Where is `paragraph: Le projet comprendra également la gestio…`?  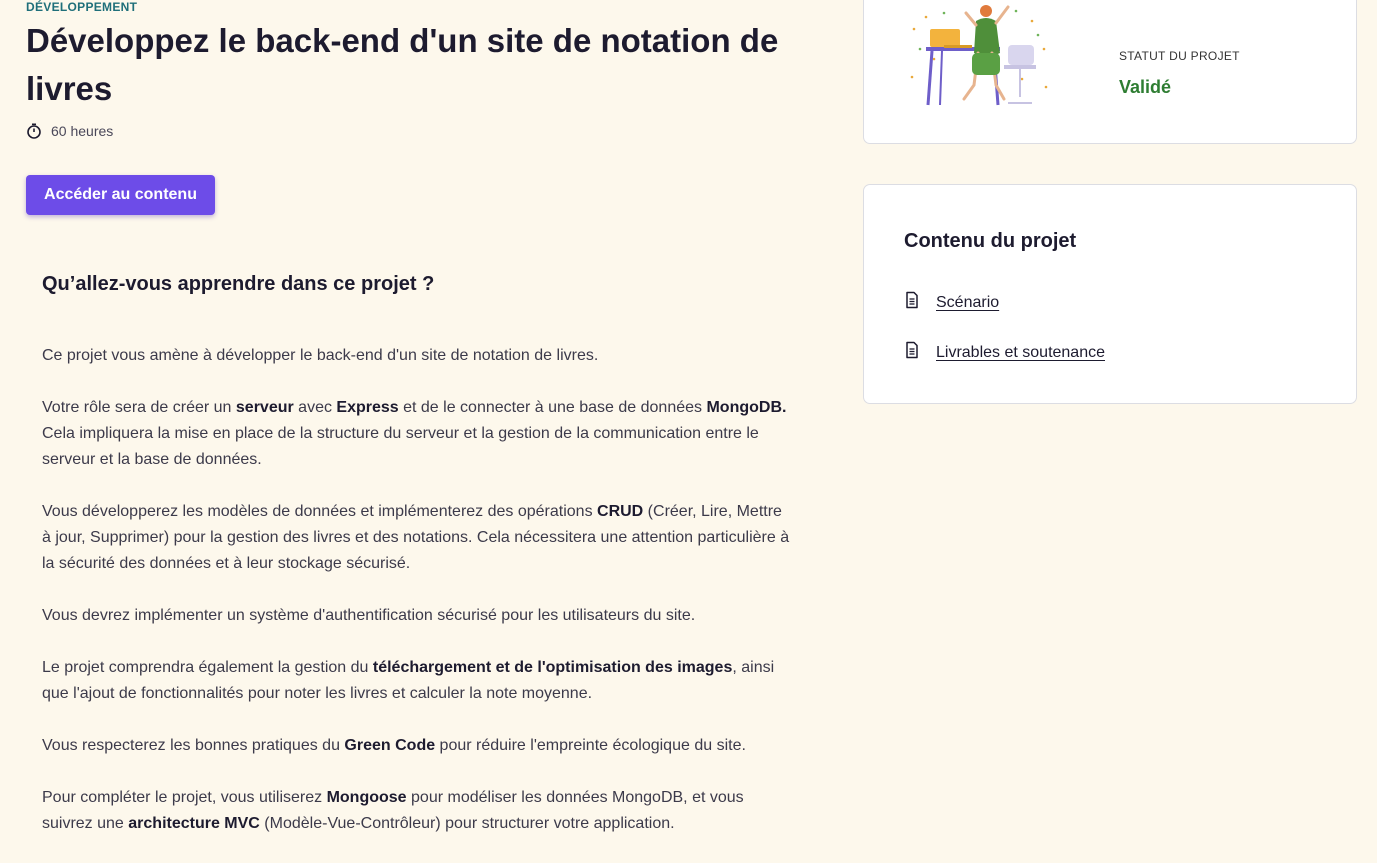 paragraph: Le projet comprendra également la gestio… is located at coordinates (408, 680).